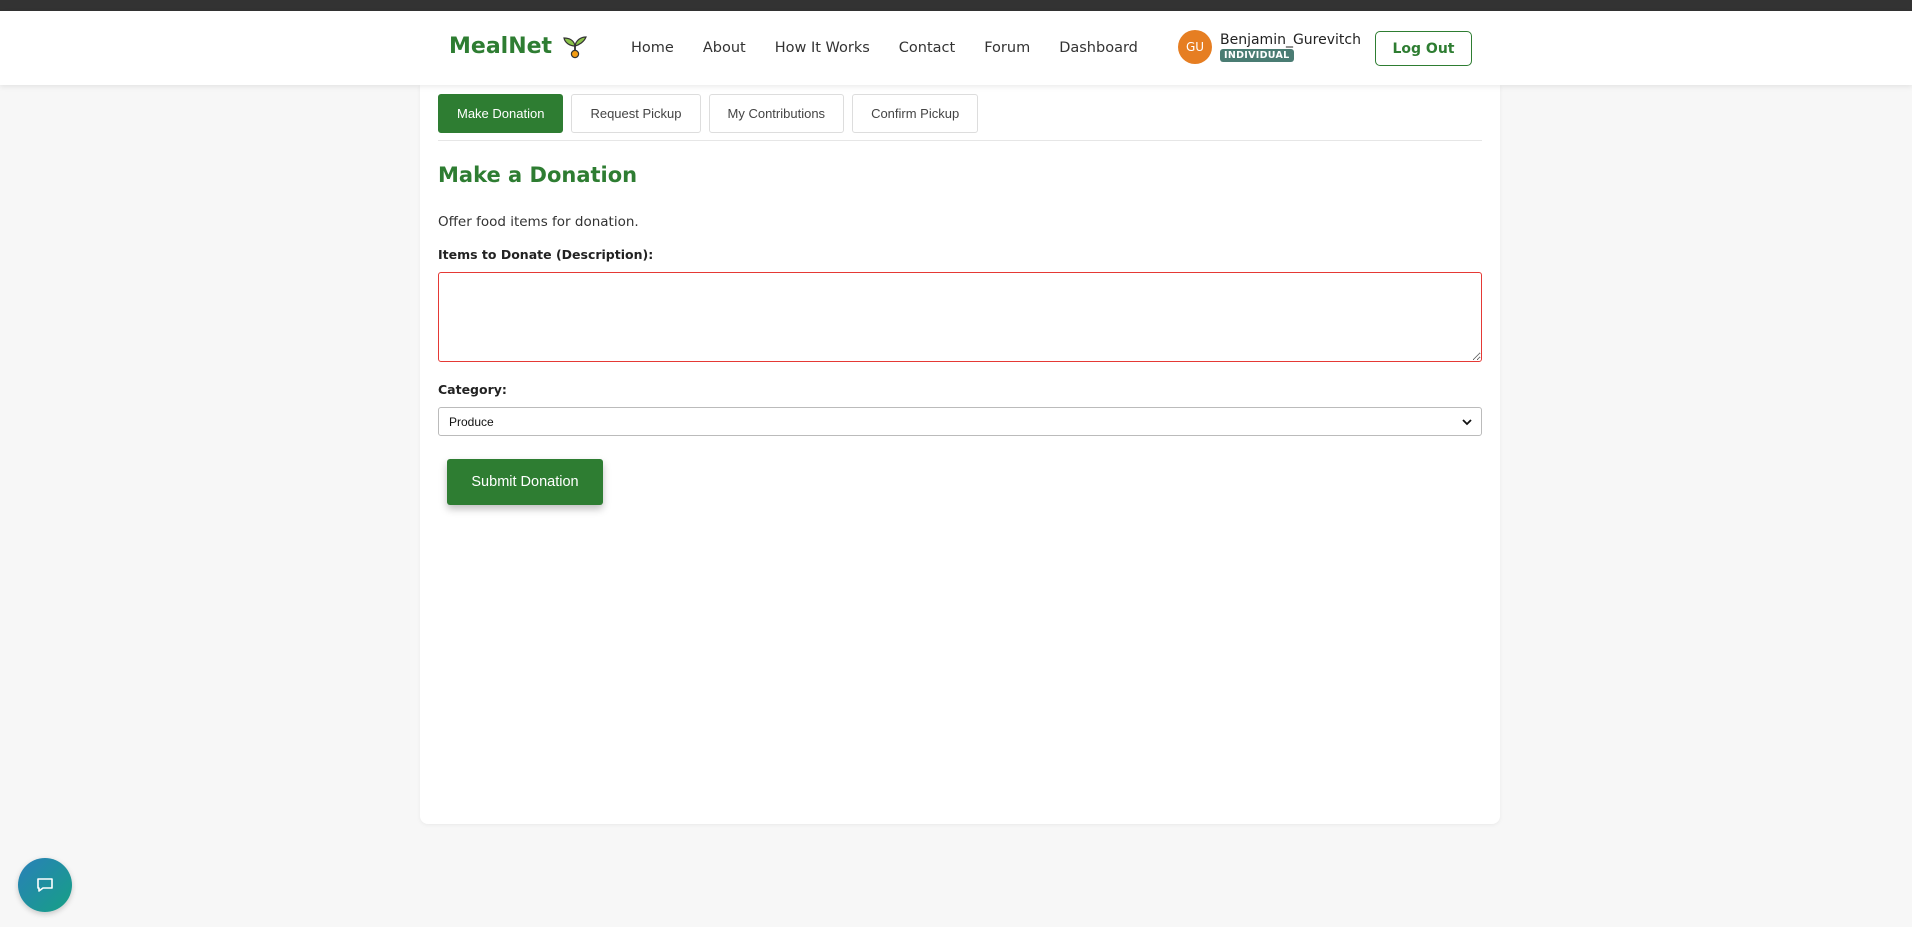  Describe the element at coordinates (501, 113) in the screenshot. I see `tab-make-donation: Make Donation` at that location.